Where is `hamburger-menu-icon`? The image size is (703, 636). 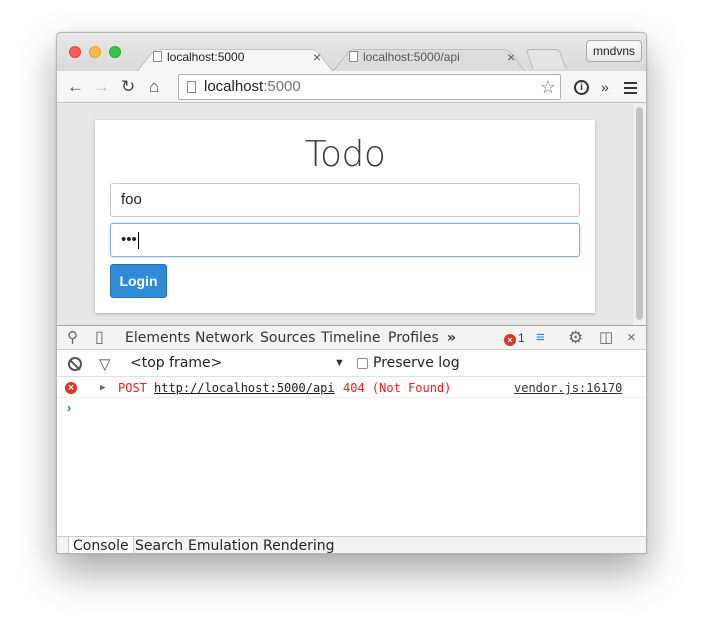 hamburger-menu-icon is located at coordinates (630, 89).